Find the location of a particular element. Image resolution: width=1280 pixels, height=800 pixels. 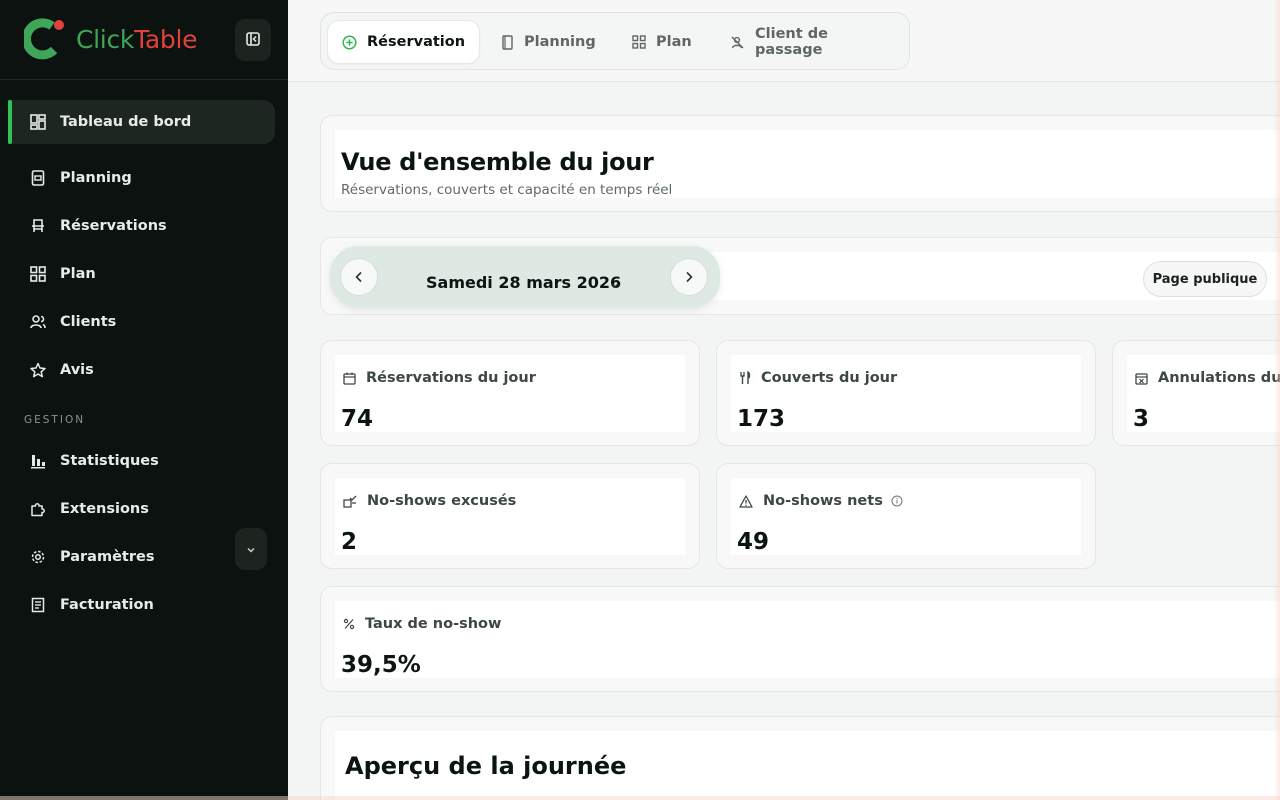

sidebar-item-clients: Clients is located at coordinates (141, 322).